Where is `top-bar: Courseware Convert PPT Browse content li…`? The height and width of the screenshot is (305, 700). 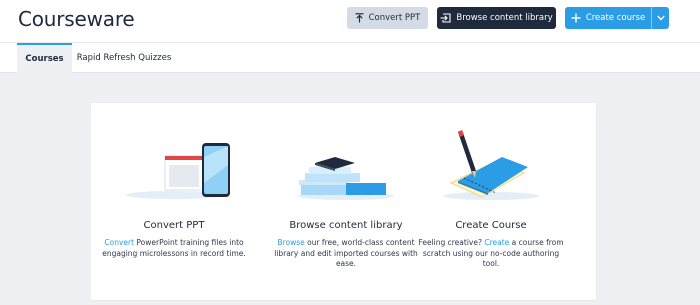
top-bar: Courseware Convert PPT Browse content li… is located at coordinates (350, 21).